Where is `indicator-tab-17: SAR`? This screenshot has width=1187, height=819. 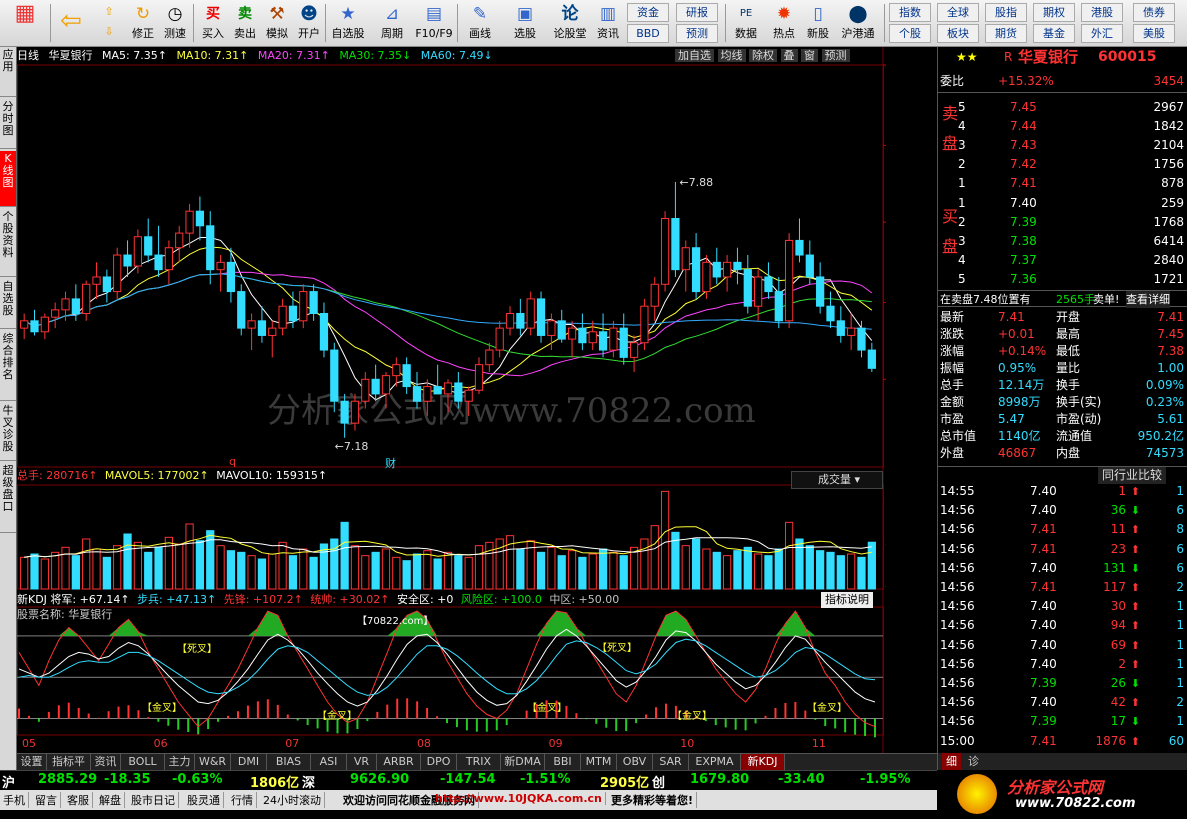
indicator-tab-17: SAR is located at coordinates (671, 762).